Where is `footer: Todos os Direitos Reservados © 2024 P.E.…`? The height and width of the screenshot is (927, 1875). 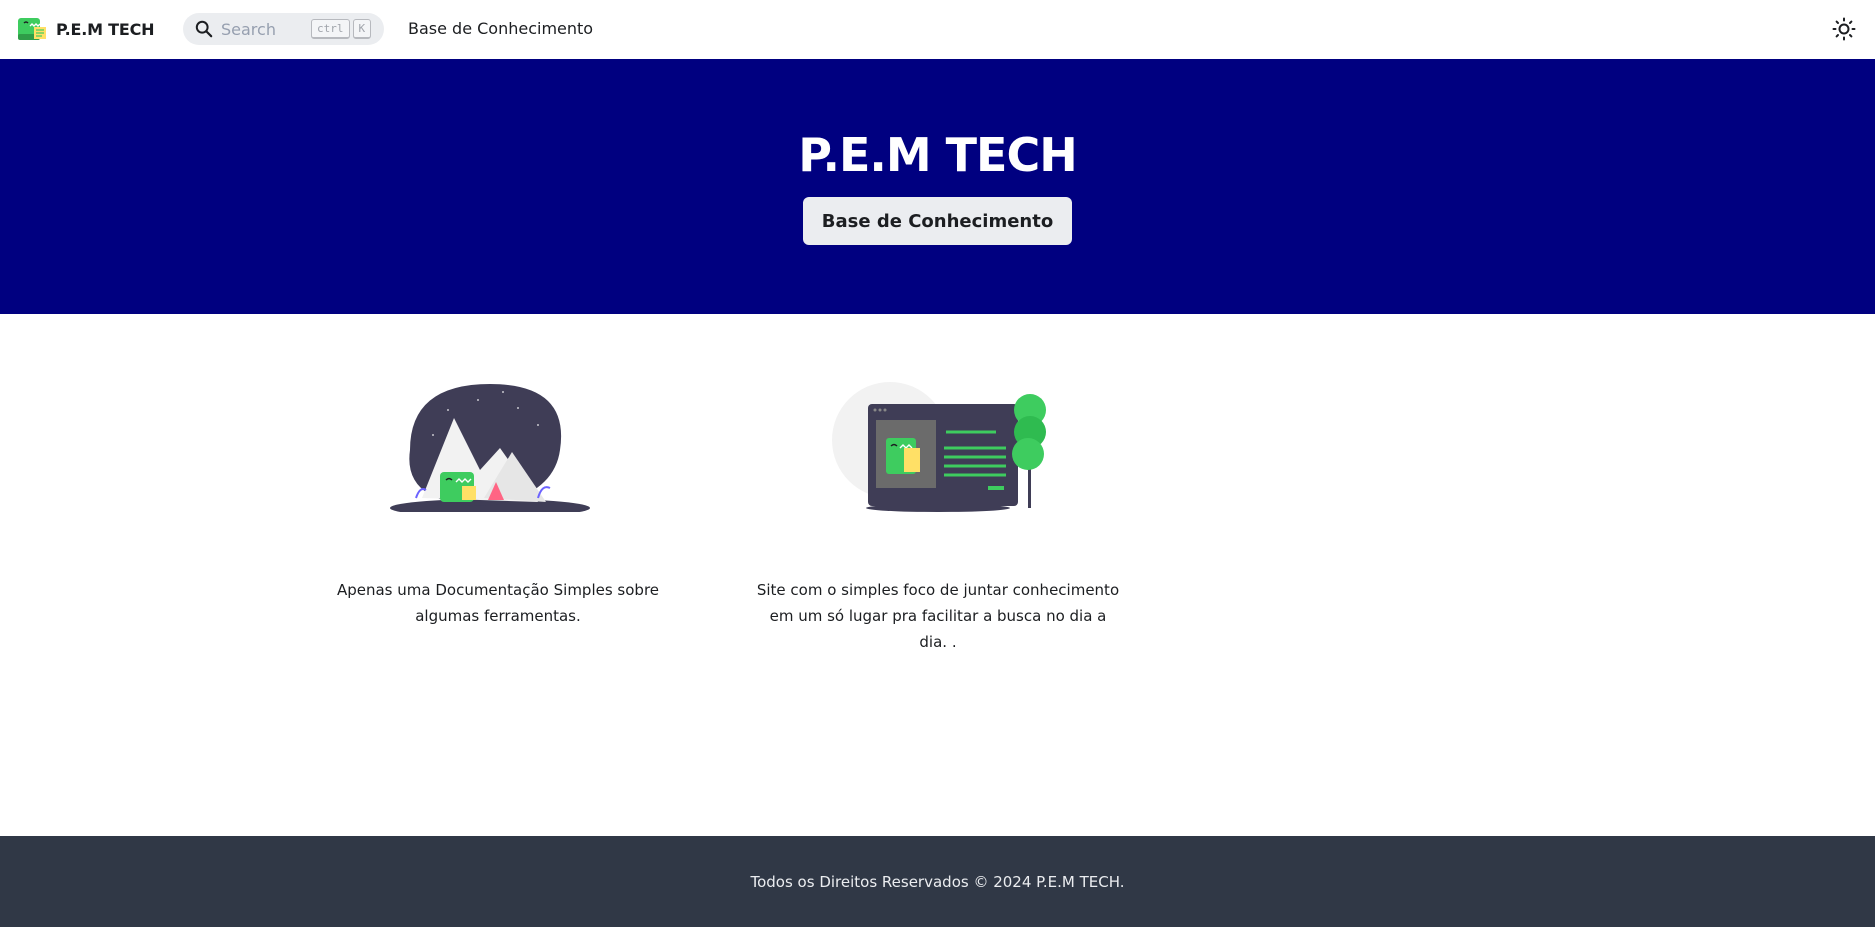 footer: Todos os Direitos Reservados © 2024 P.E.… is located at coordinates (937, 881).